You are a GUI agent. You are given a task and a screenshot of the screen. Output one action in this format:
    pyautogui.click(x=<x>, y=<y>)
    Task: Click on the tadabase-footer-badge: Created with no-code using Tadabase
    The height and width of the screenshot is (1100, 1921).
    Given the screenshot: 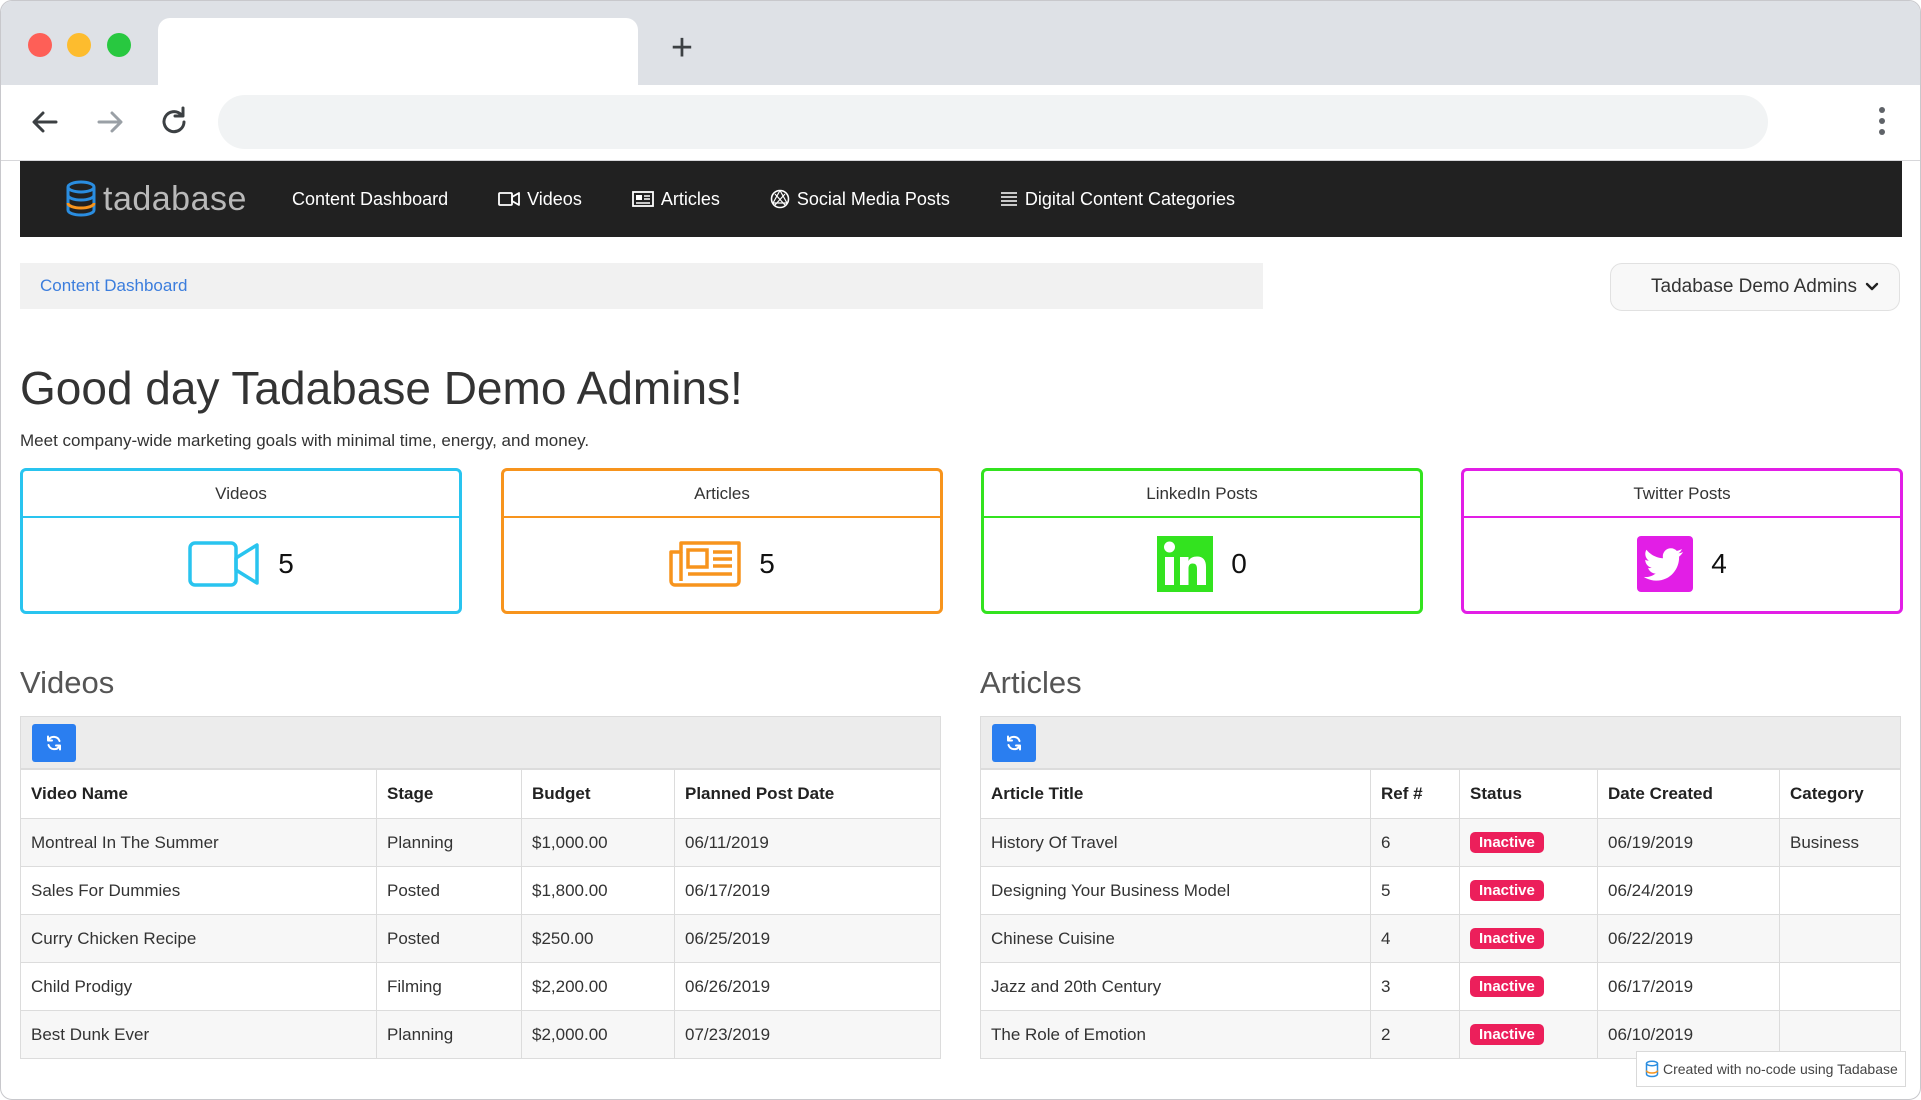 What is the action you would take?
    pyautogui.click(x=1771, y=1069)
    